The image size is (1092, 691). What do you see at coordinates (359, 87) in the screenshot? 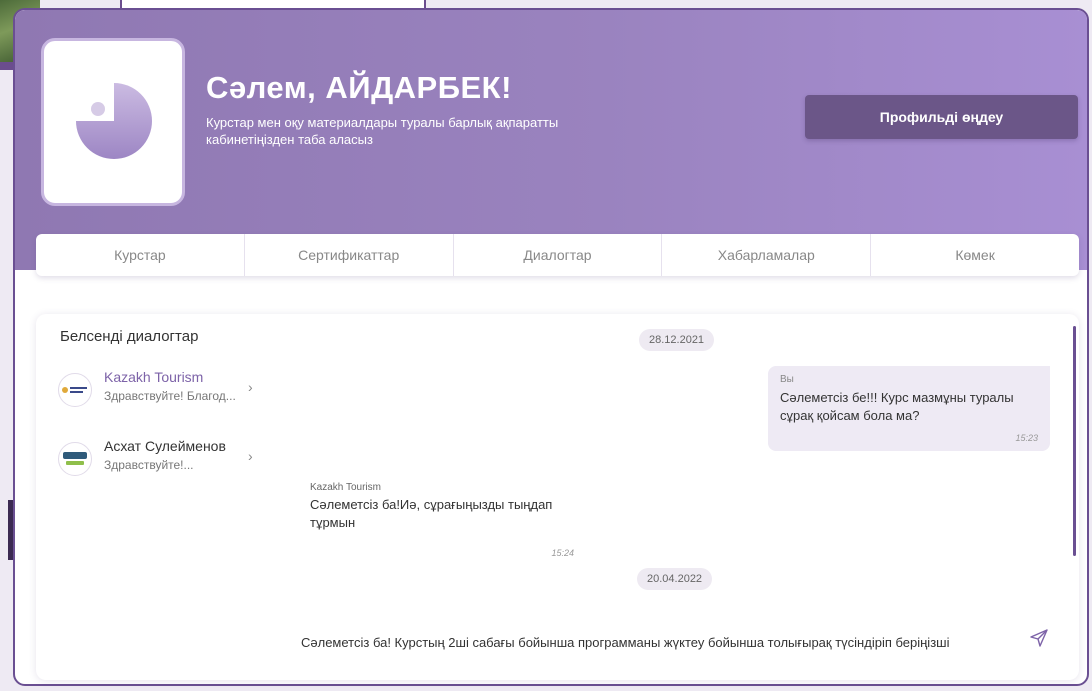
I see `page-title: Сәлем, АЙДАРБЕК!` at bounding box center [359, 87].